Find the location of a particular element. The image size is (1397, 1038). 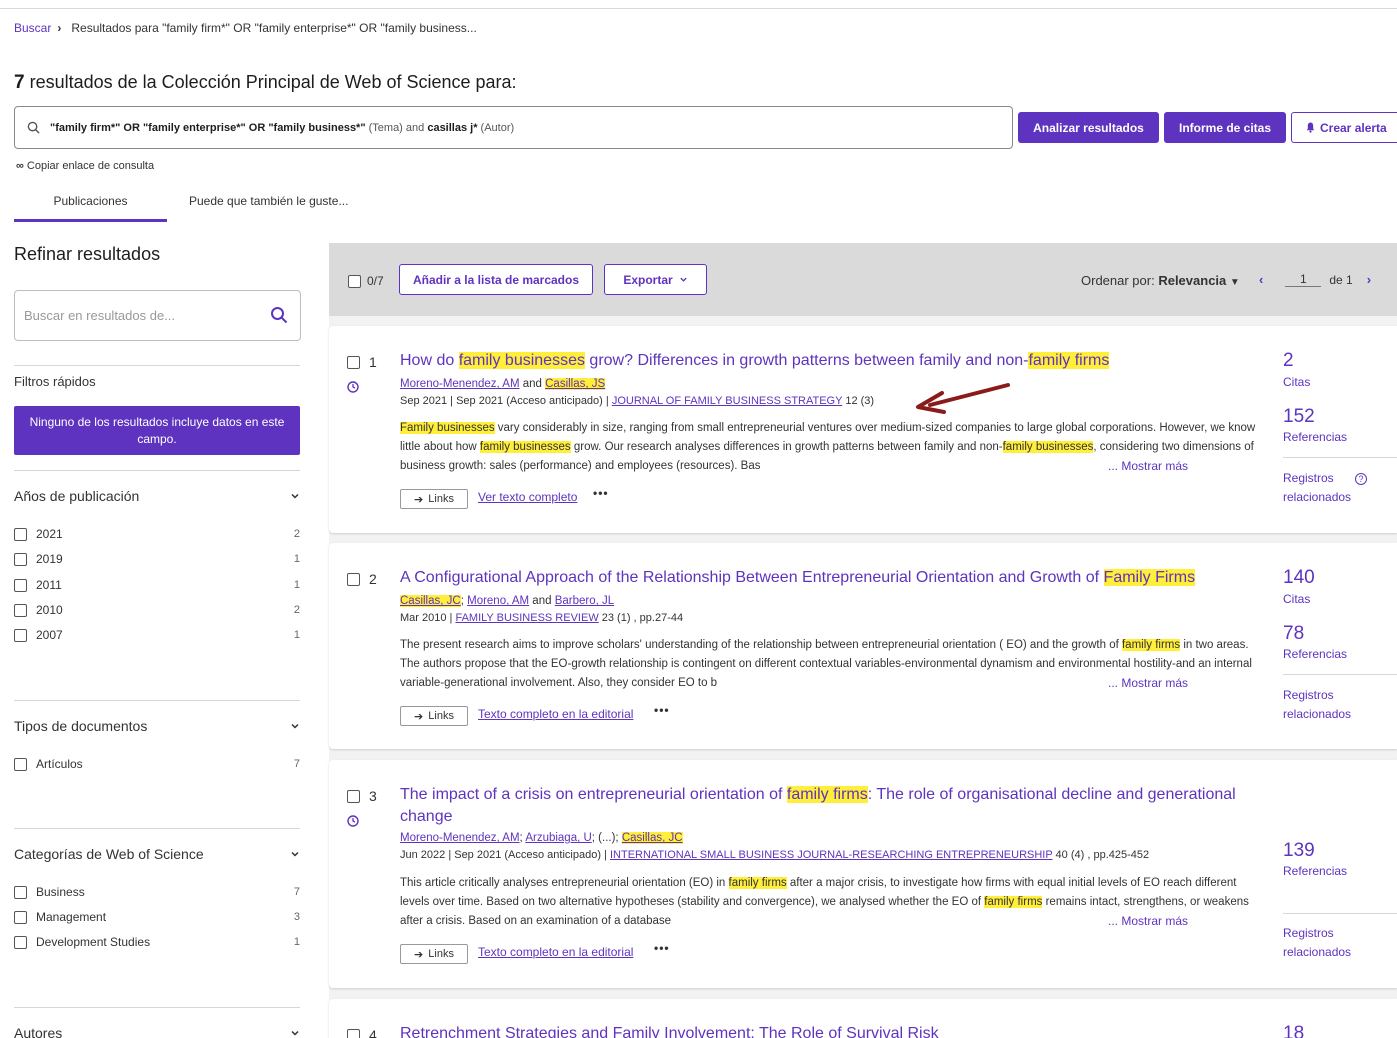

author-link: Barbero, JL is located at coordinates (584, 601).